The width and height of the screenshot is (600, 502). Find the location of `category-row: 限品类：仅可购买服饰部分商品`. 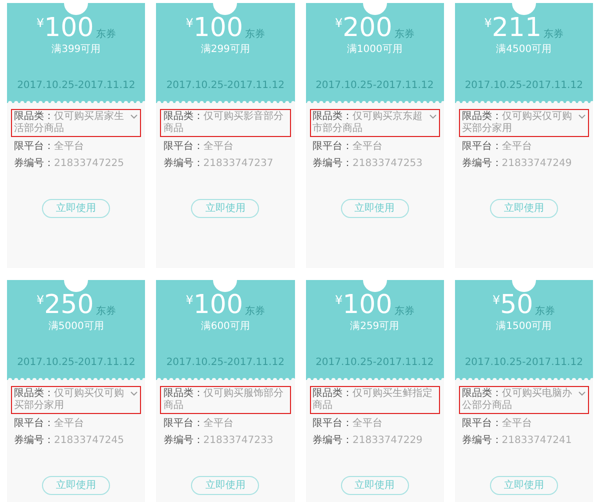

category-row: 限品类：仅可购买服饰部分商品 is located at coordinates (225, 400).